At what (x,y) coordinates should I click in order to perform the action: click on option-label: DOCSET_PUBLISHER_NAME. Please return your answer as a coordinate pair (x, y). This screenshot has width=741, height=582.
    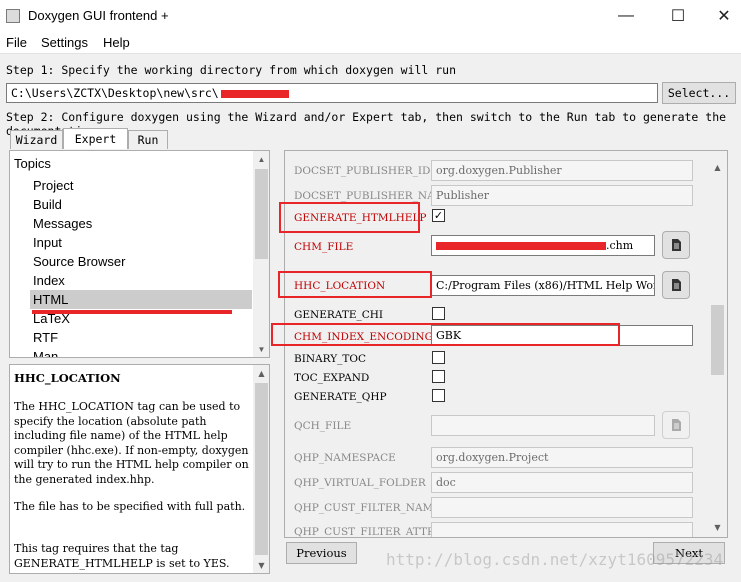
    Looking at the image, I should click on (374, 196).